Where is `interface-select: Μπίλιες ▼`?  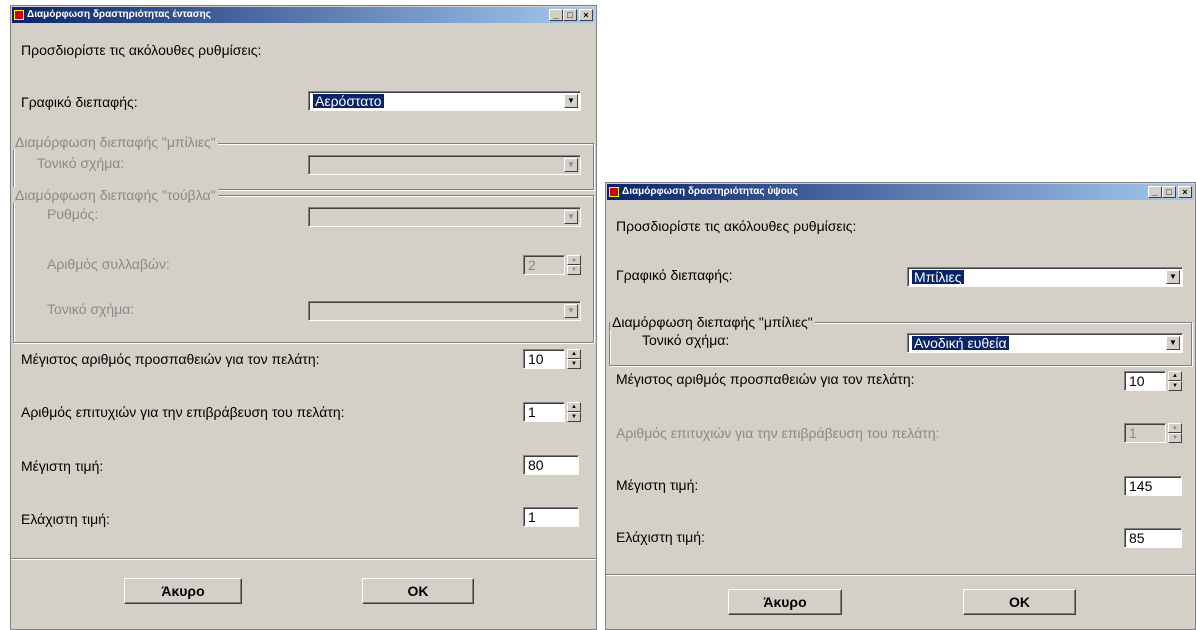 interface-select: Μπίλιες ▼ is located at coordinates (1045, 277).